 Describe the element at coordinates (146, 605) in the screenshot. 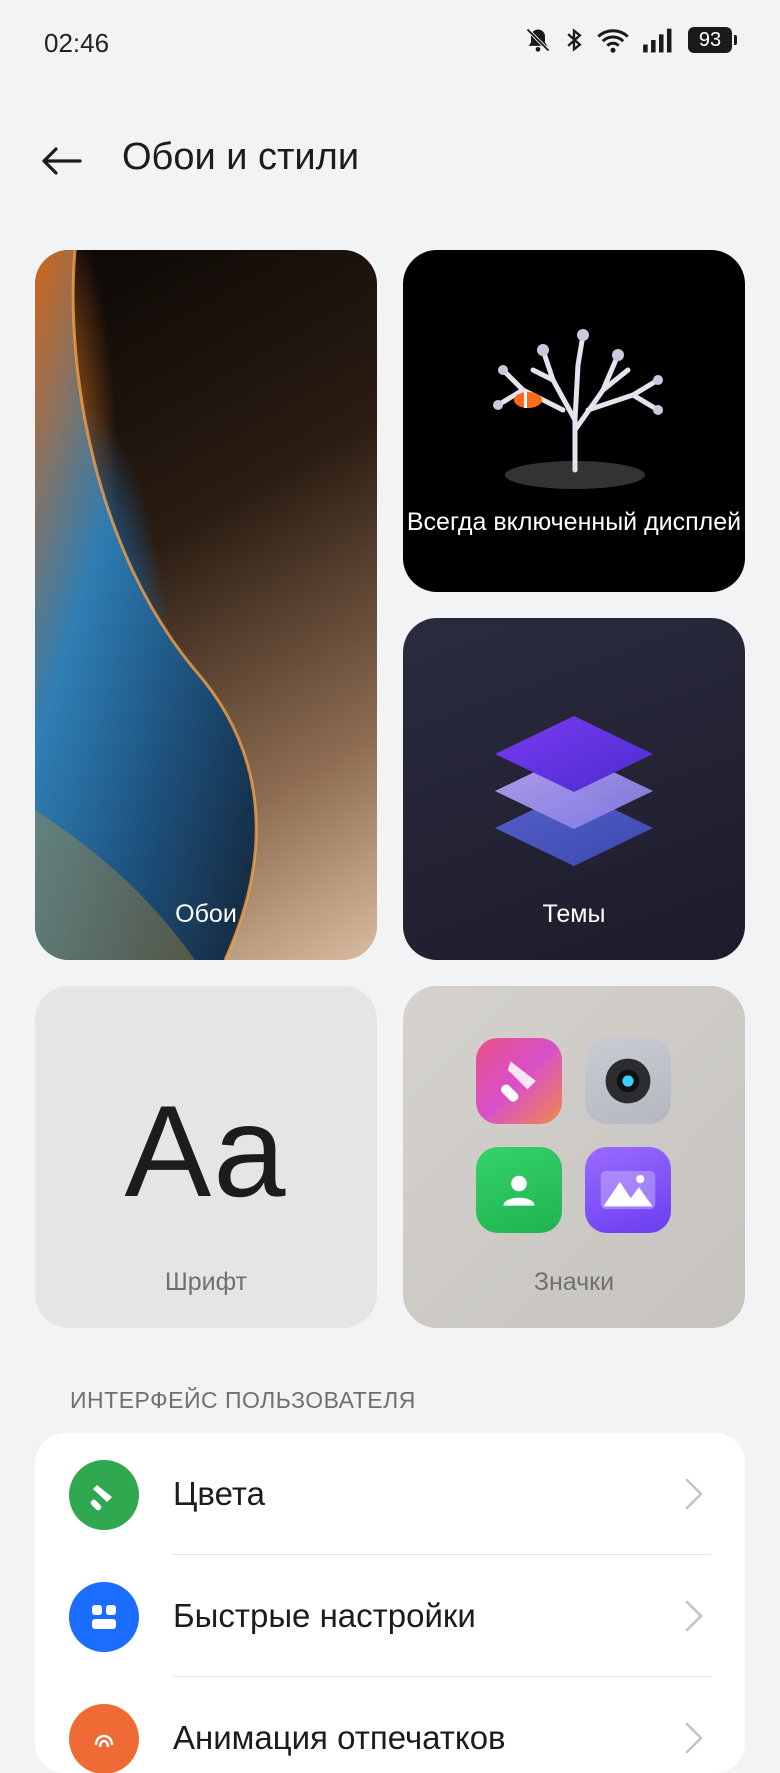

I see `wallpaper-preview` at that location.